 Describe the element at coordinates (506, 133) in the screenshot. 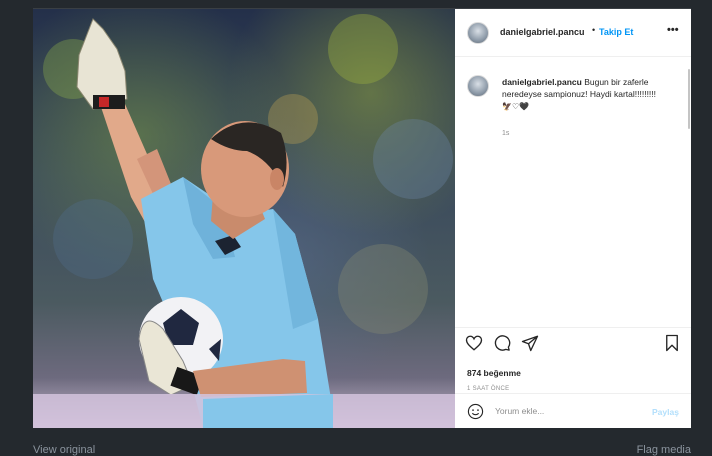

I see `comment-age: 1s` at that location.